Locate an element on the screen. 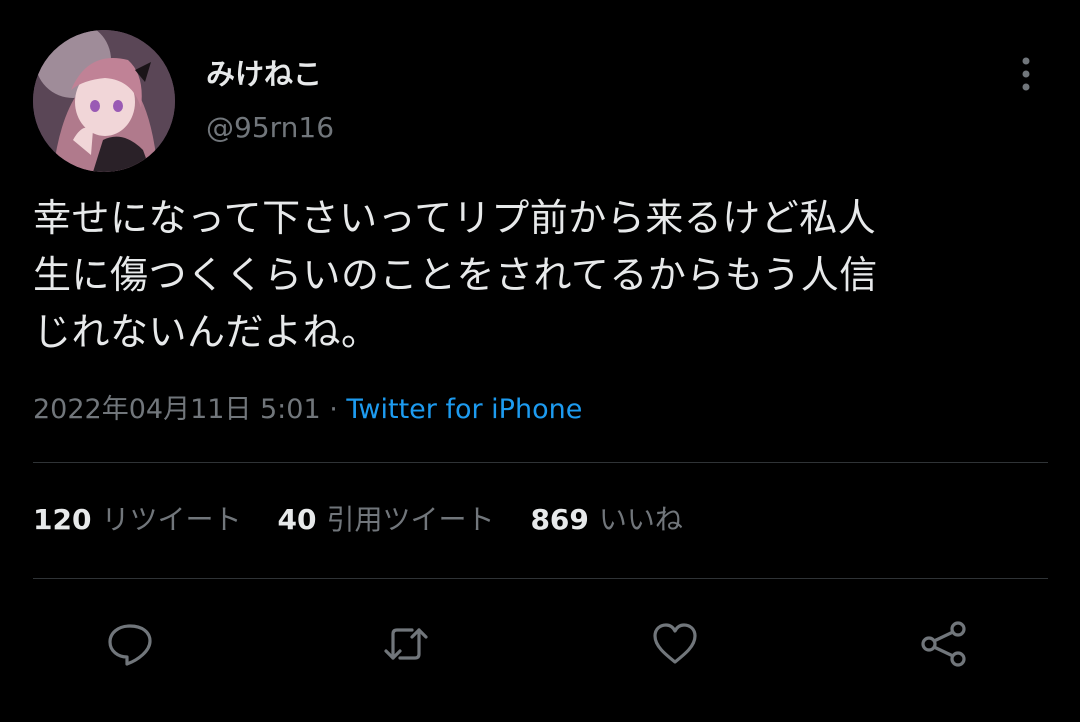 Image resolution: width=1080 pixels, height=722 pixels. stat-label: いいね is located at coordinates (640, 519).